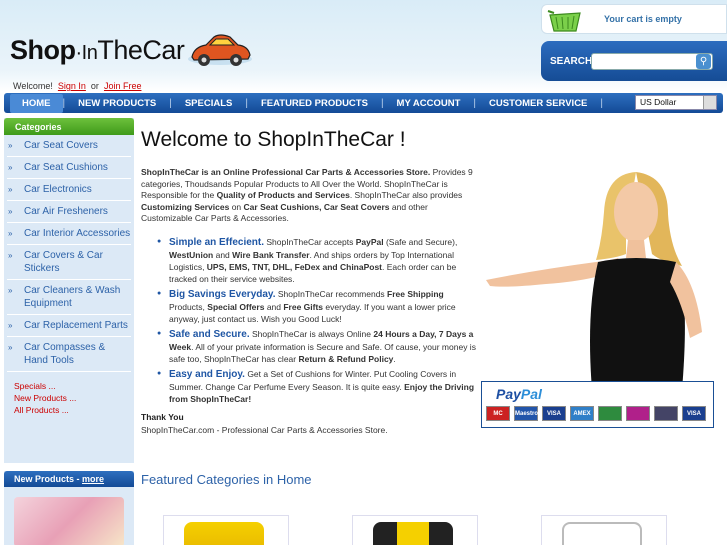 This screenshot has width=727, height=545. I want to click on text: Products,, so click(188, 307).